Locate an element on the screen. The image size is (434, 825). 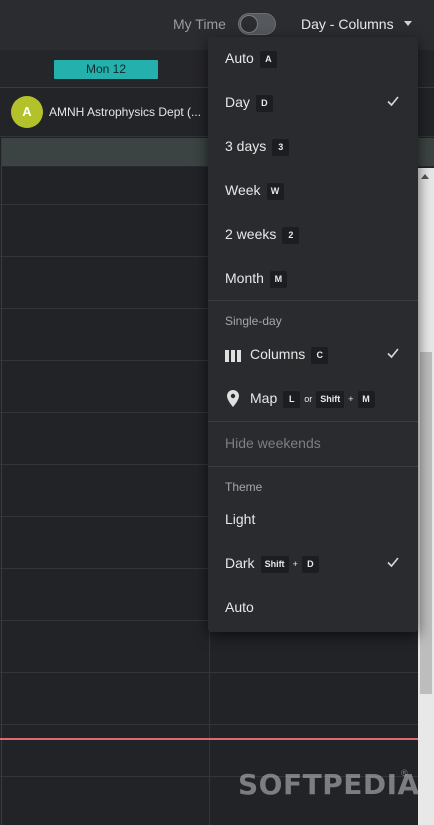
menu-item-label: Hide weekends is located at coordinates (273, 443).